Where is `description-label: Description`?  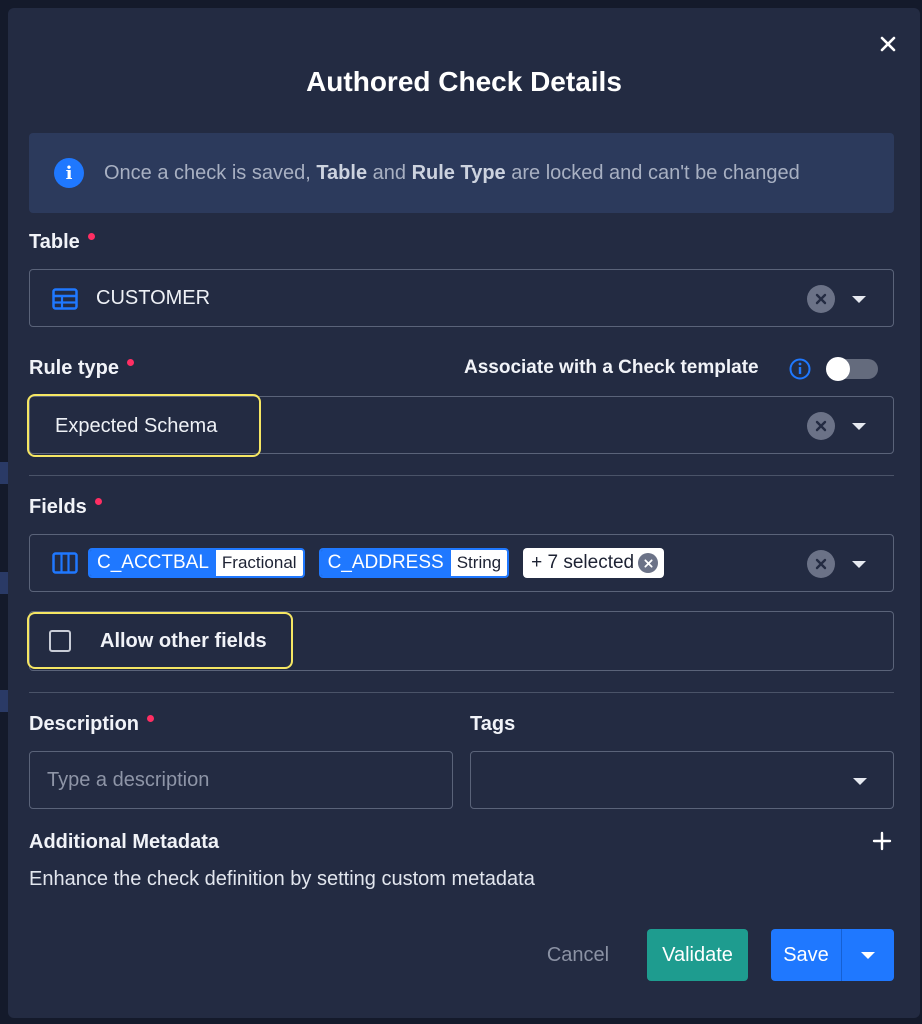
description-label: Description is located at coordinates (92, 724).